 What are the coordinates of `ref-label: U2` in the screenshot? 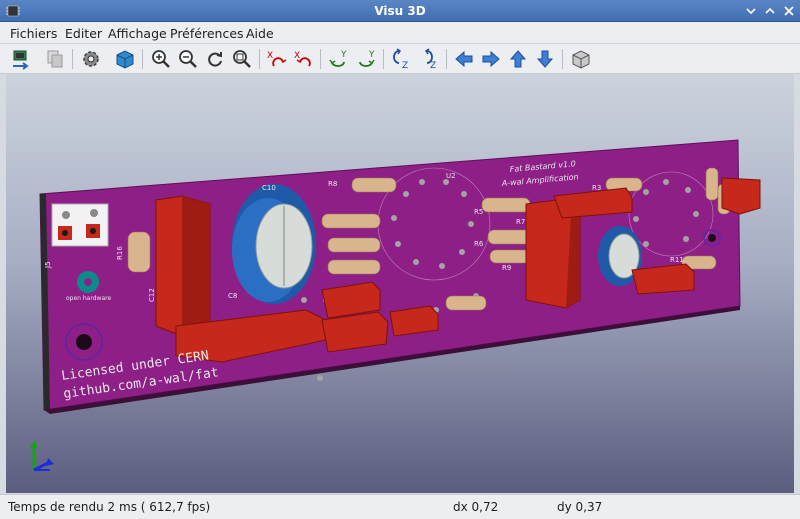 It's located at (451, 176).